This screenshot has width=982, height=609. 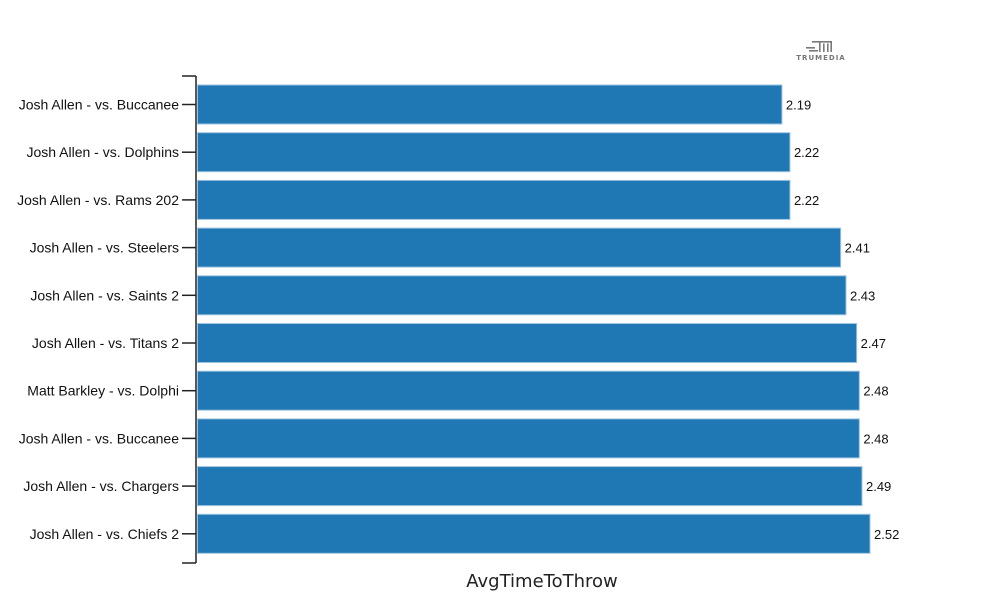 What do you see at coordinates (104, 248) in the screenshot?
I see `y-tick-label: Josh Allen - vs. Steelers` at bounding box center [104, 248].